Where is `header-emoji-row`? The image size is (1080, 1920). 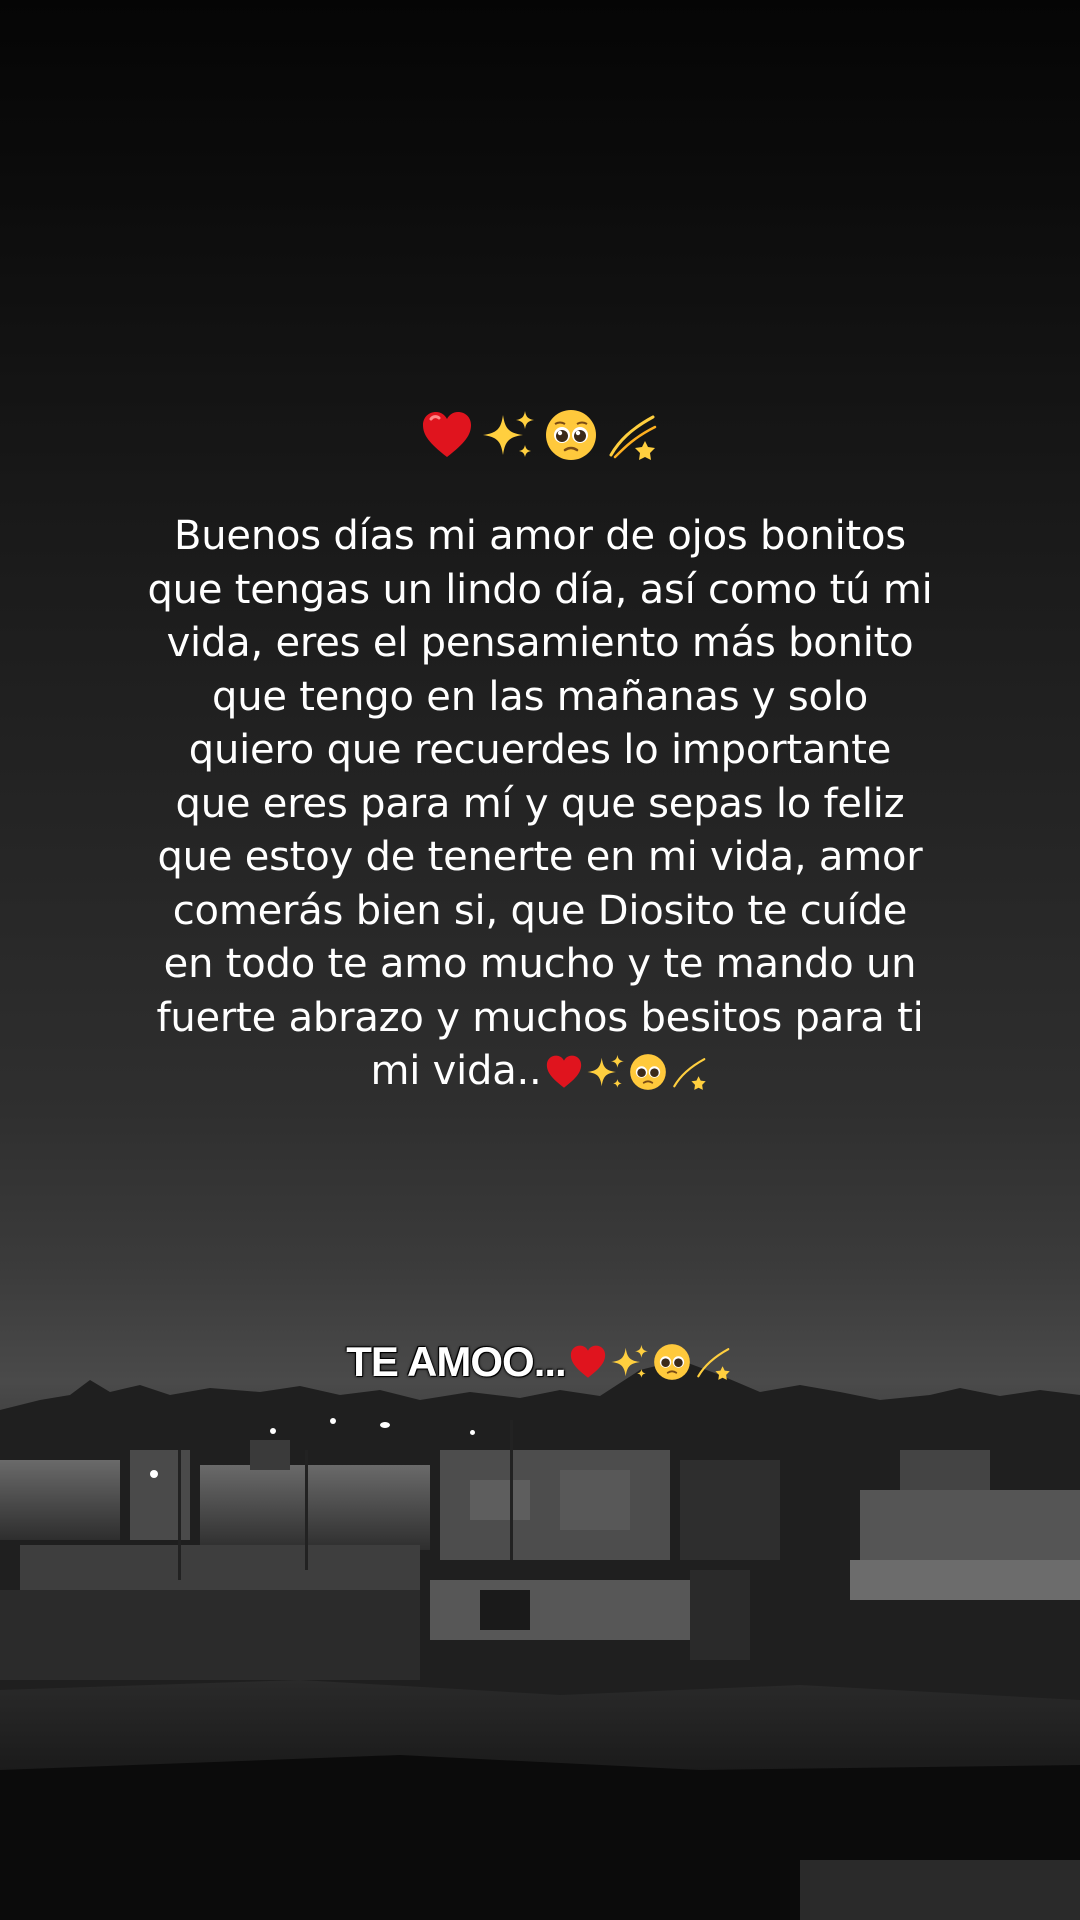
header-emoji-row is located at coordinates (540, 435).